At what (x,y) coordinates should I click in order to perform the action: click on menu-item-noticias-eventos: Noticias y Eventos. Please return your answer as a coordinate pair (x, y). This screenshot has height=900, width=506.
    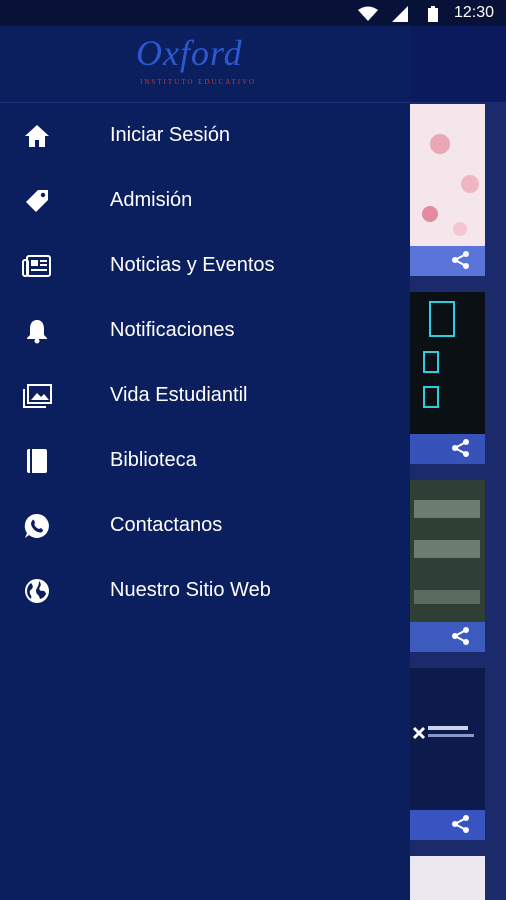
    Looking at the image, I should click on (205, 265).